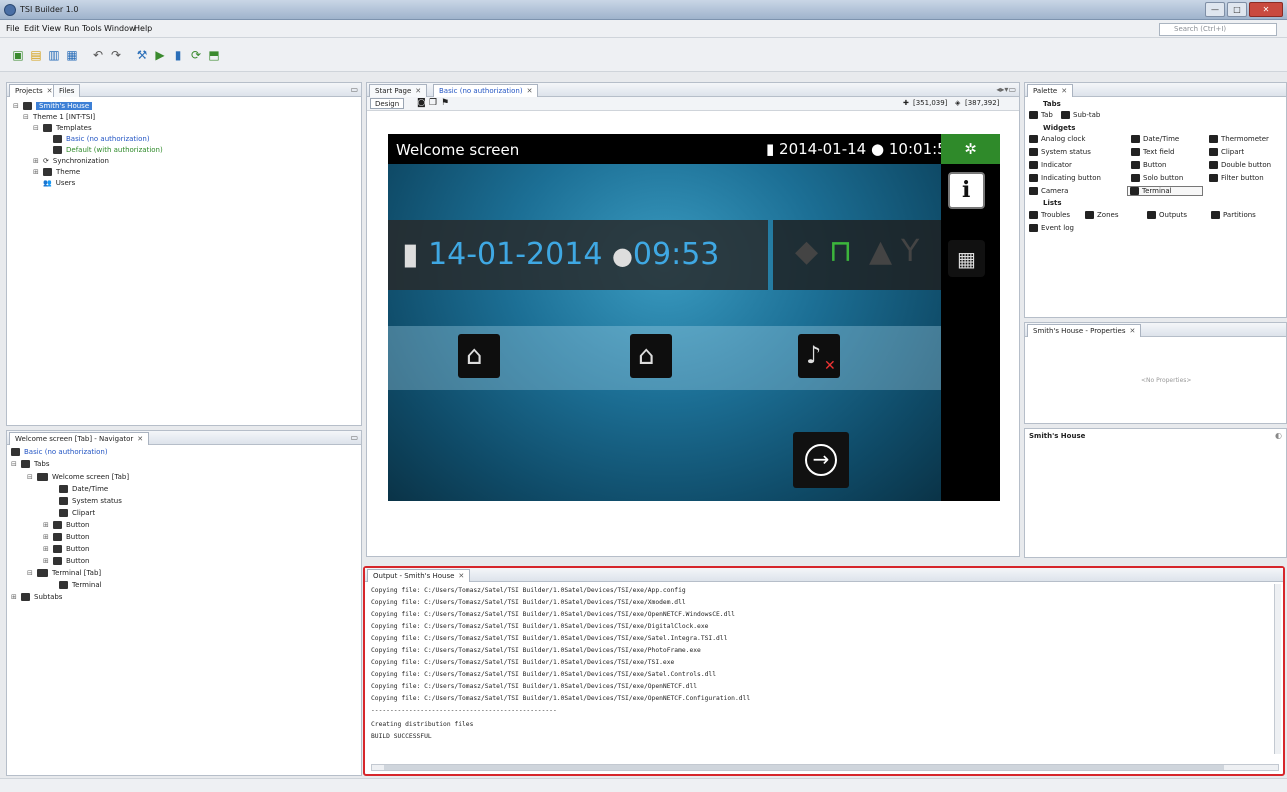 Image resolution: width=1287 pixels, height=792 pixels. Describe the element at coordinates (71, 28) in the screenshot. I see `menu-run: Run` at that location.